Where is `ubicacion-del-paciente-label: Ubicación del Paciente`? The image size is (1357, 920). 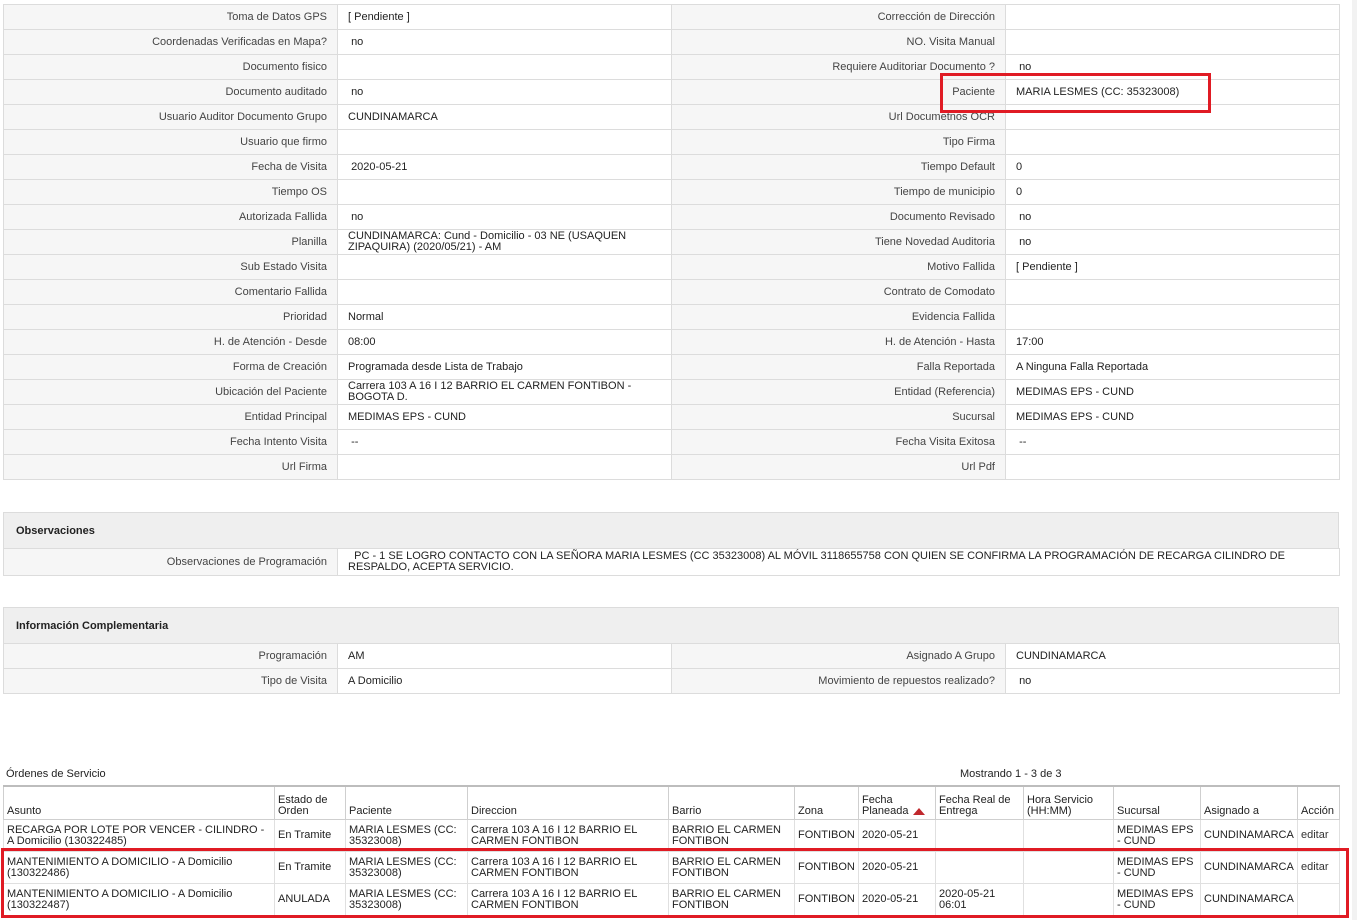
ubicacion-del-paciente-label: Ubicación del Paciente is located at coordinates (170, 392).